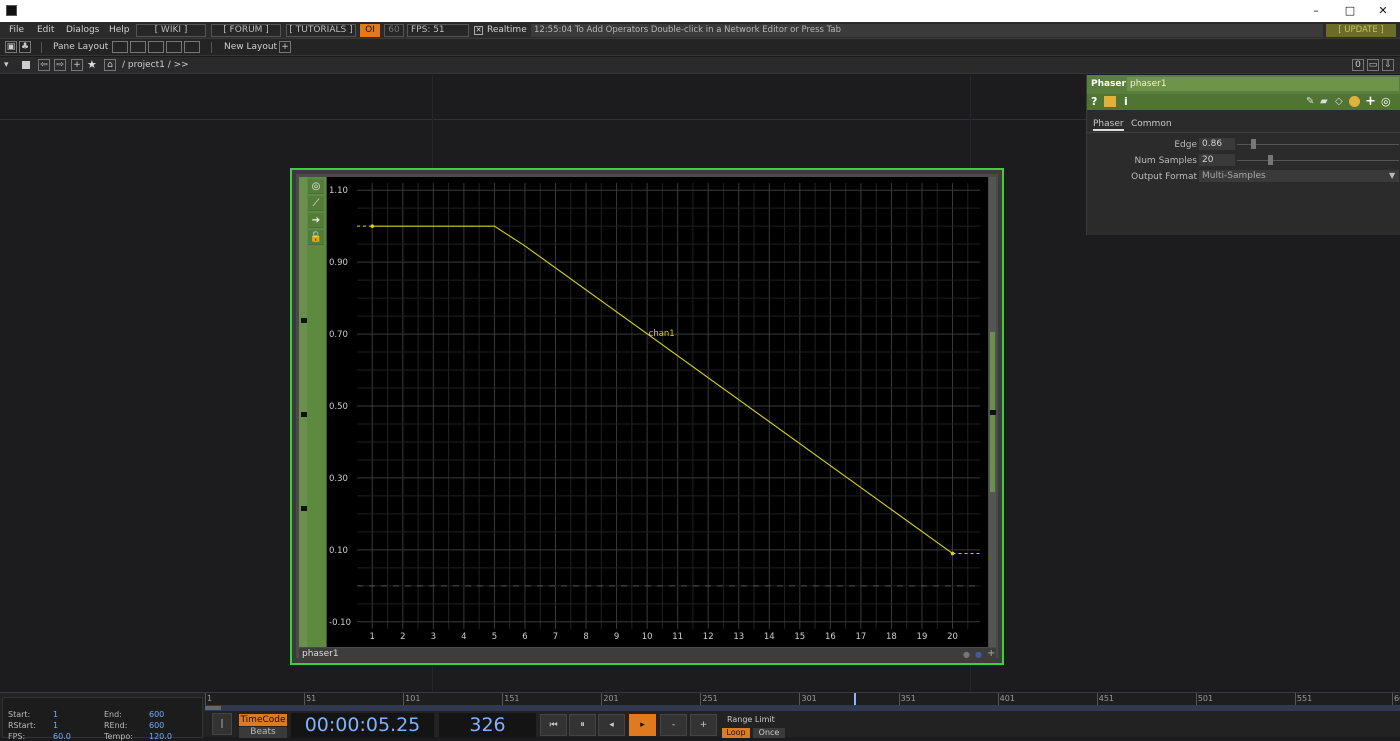 The width and height of the screenshot is (1400, 741). Describe the element at coordinates (1324, 101) in the screenshot. I see `comment-icon: ▰` at that location.